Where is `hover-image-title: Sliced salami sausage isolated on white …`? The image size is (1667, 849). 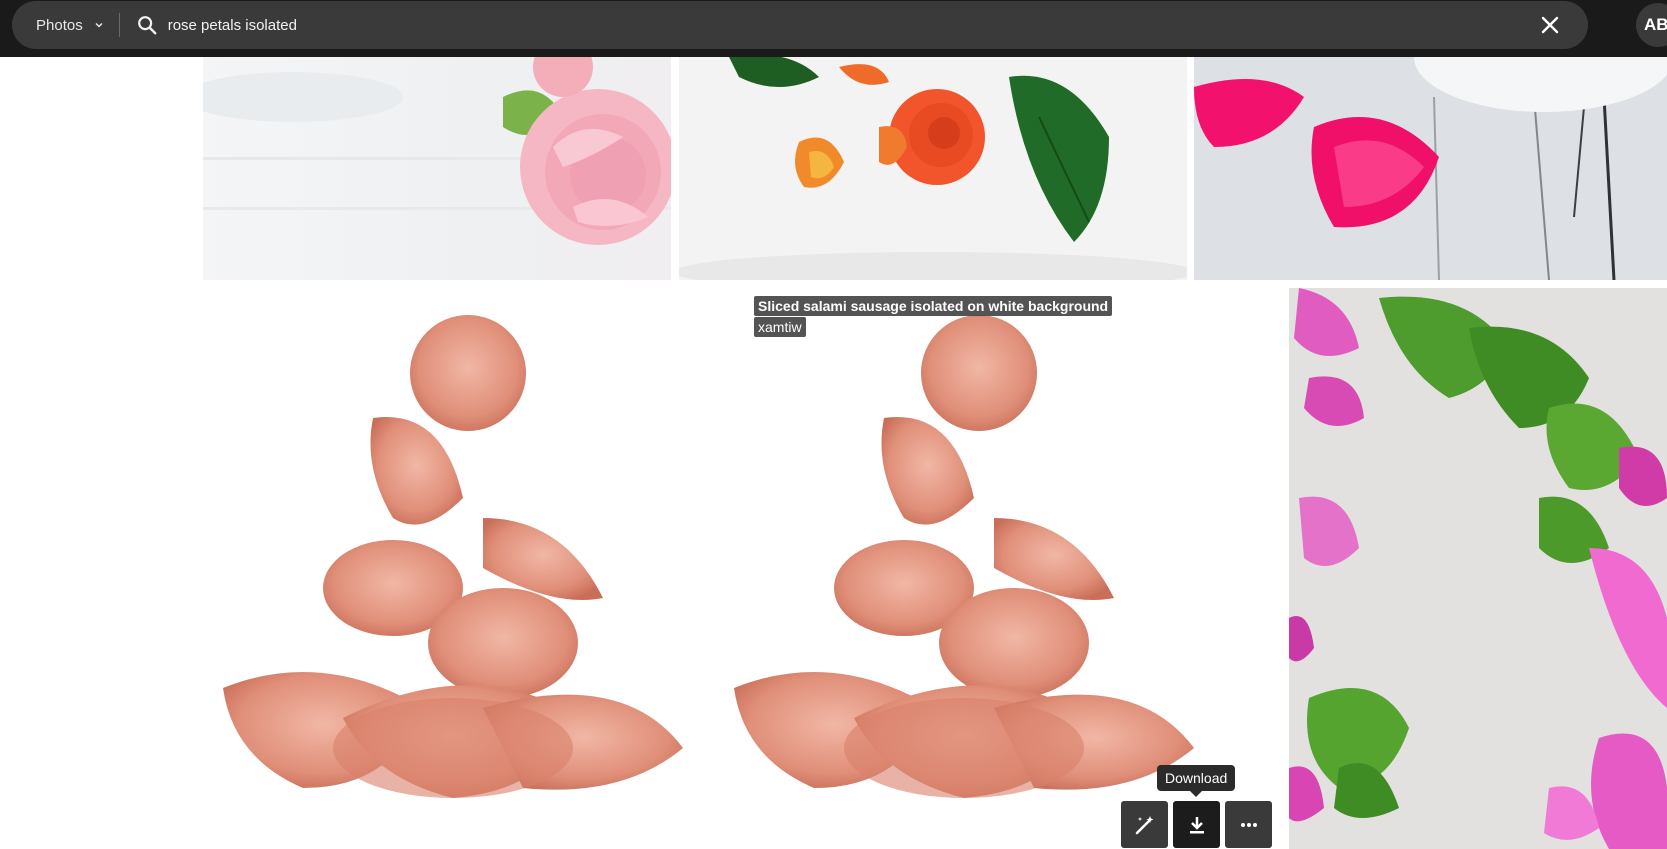
hover-image-title: Sliced salami sausage isolated on white … is located at coordinates (933, 306).